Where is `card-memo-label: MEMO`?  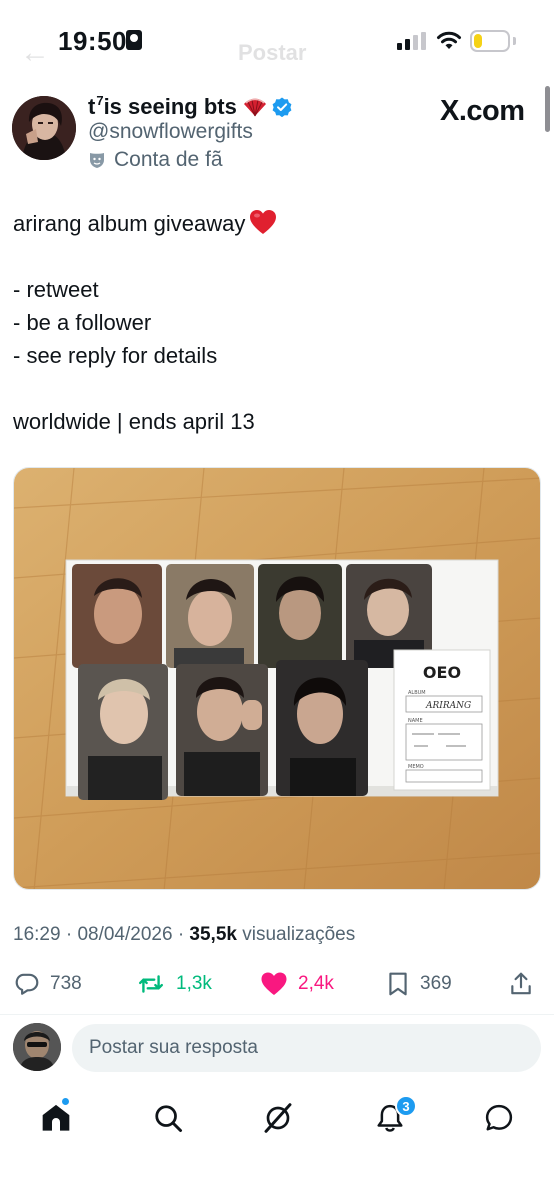 card-memo-label: MEMO is located at coordinates (416, 767).